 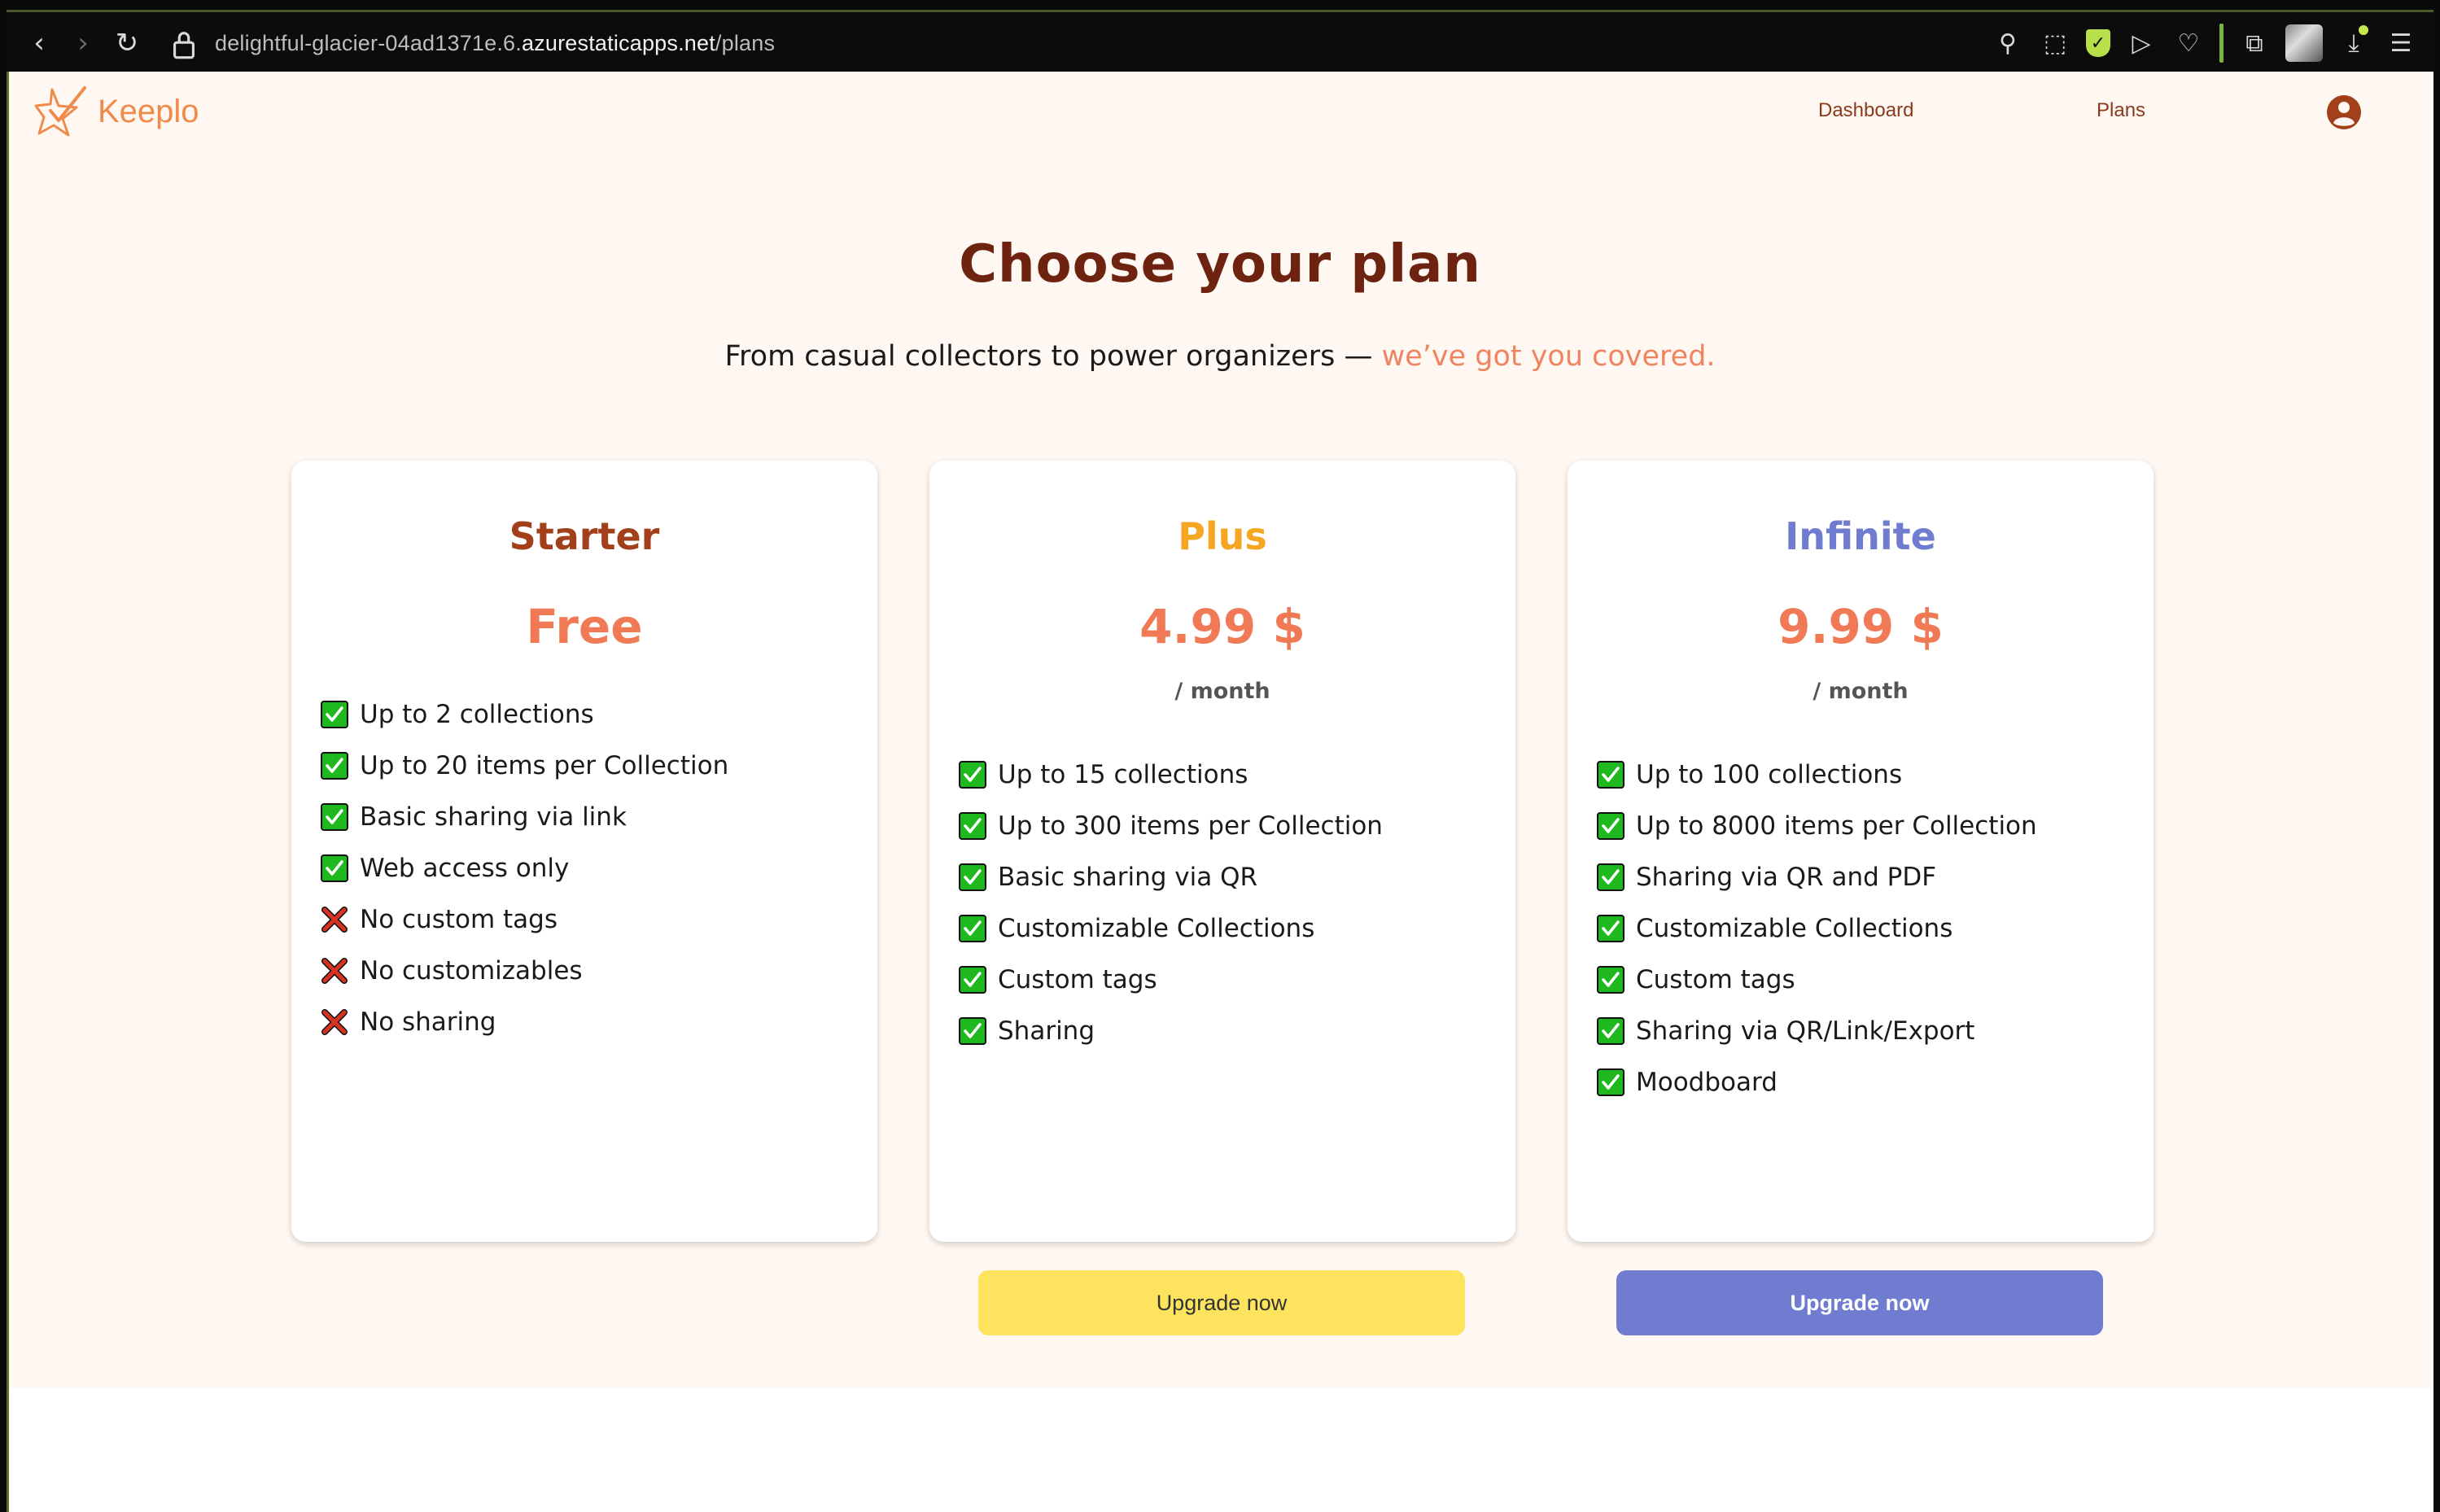 I want to click on logo-text: Keeplo, so click(x=148, y=111).